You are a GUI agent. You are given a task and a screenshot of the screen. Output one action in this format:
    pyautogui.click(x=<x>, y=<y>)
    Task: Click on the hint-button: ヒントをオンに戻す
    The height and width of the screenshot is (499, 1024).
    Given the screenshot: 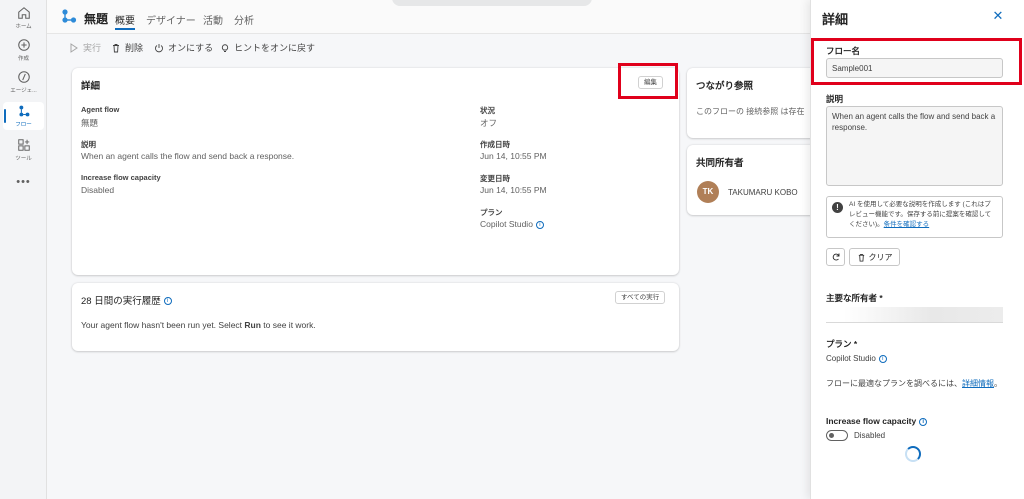 What is the action you would take?
    pyautogui.click(x=267, y=47)
    